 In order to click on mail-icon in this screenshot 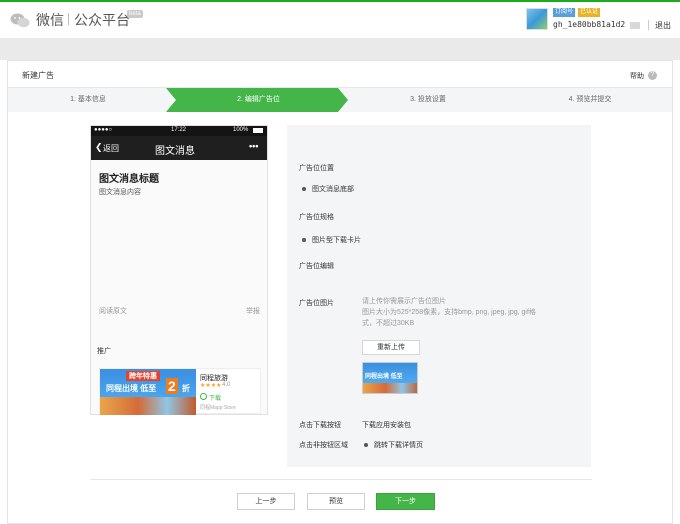, I will do `click(635, 25)`.